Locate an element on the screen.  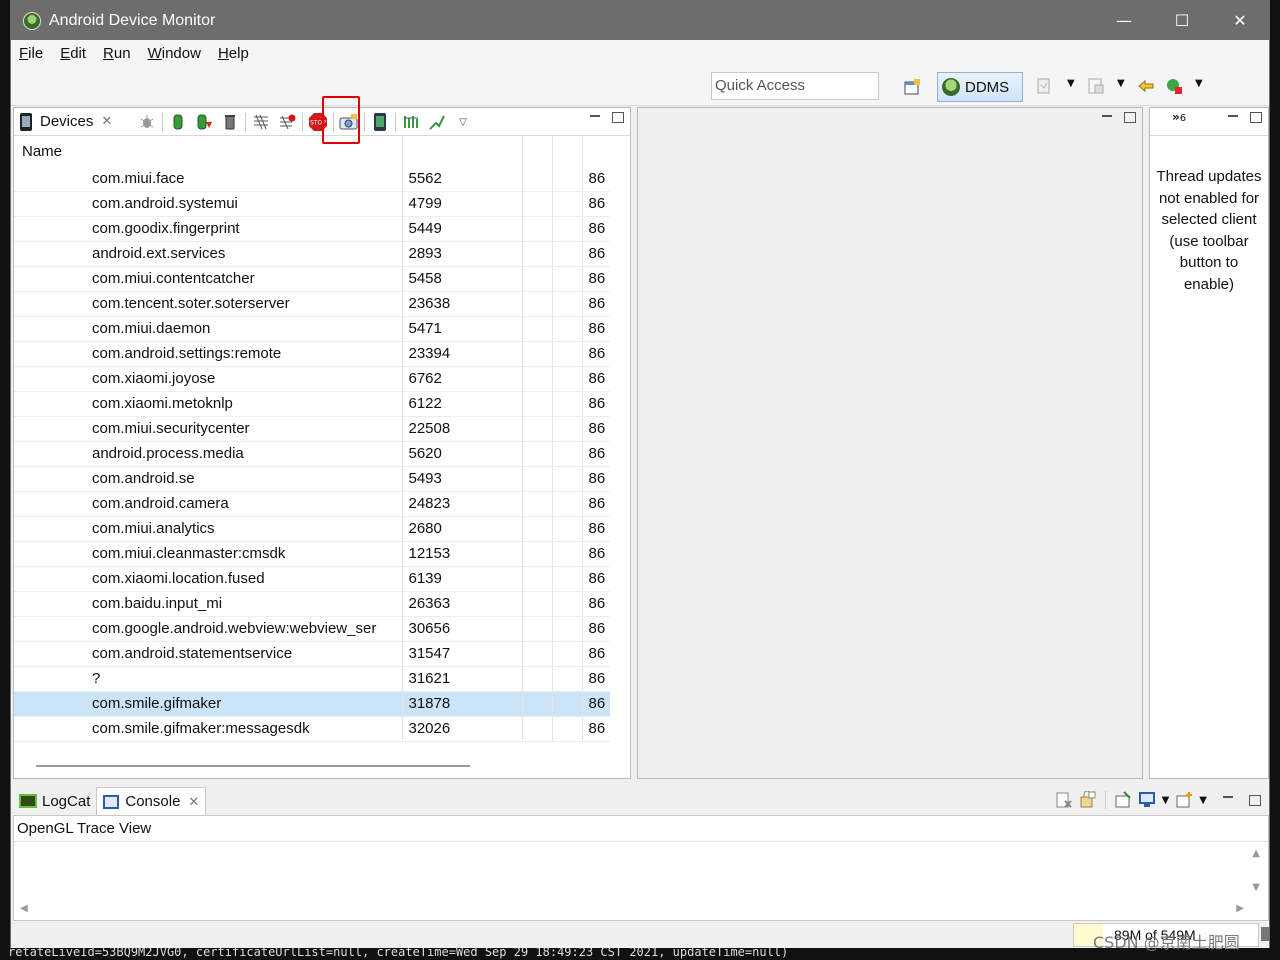
console-area: OpenGL Trace View ▲ ▼ ◀ ▶ is located at coordinates (641, 868).